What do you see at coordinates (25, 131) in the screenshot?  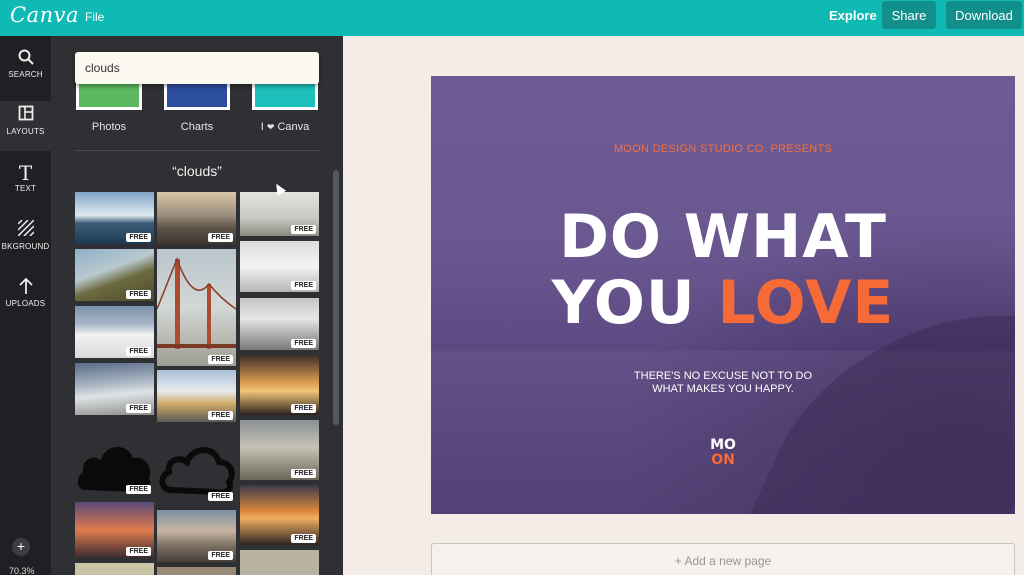 I see `rail-label: LAYOUTS` at bounding box center [25, 131].